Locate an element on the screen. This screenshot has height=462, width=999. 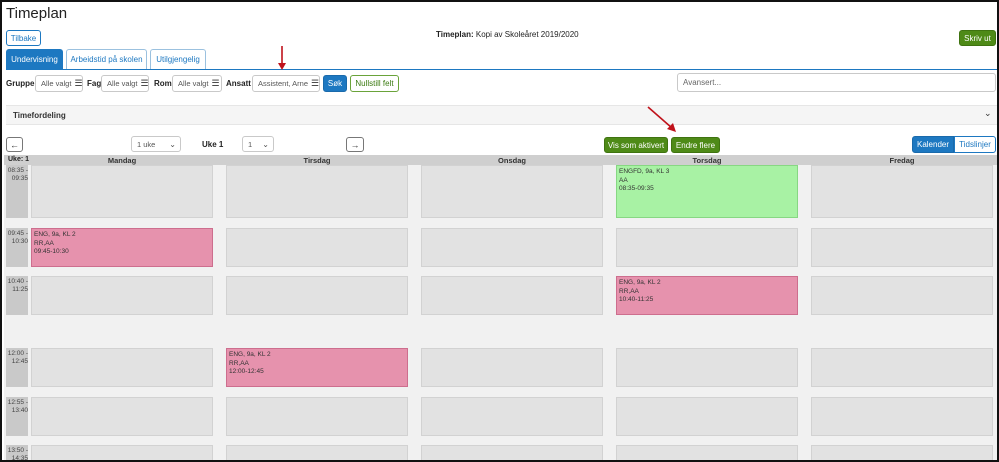
fag-select: Alle valgt ☰ is located at coordinates (125, 83).